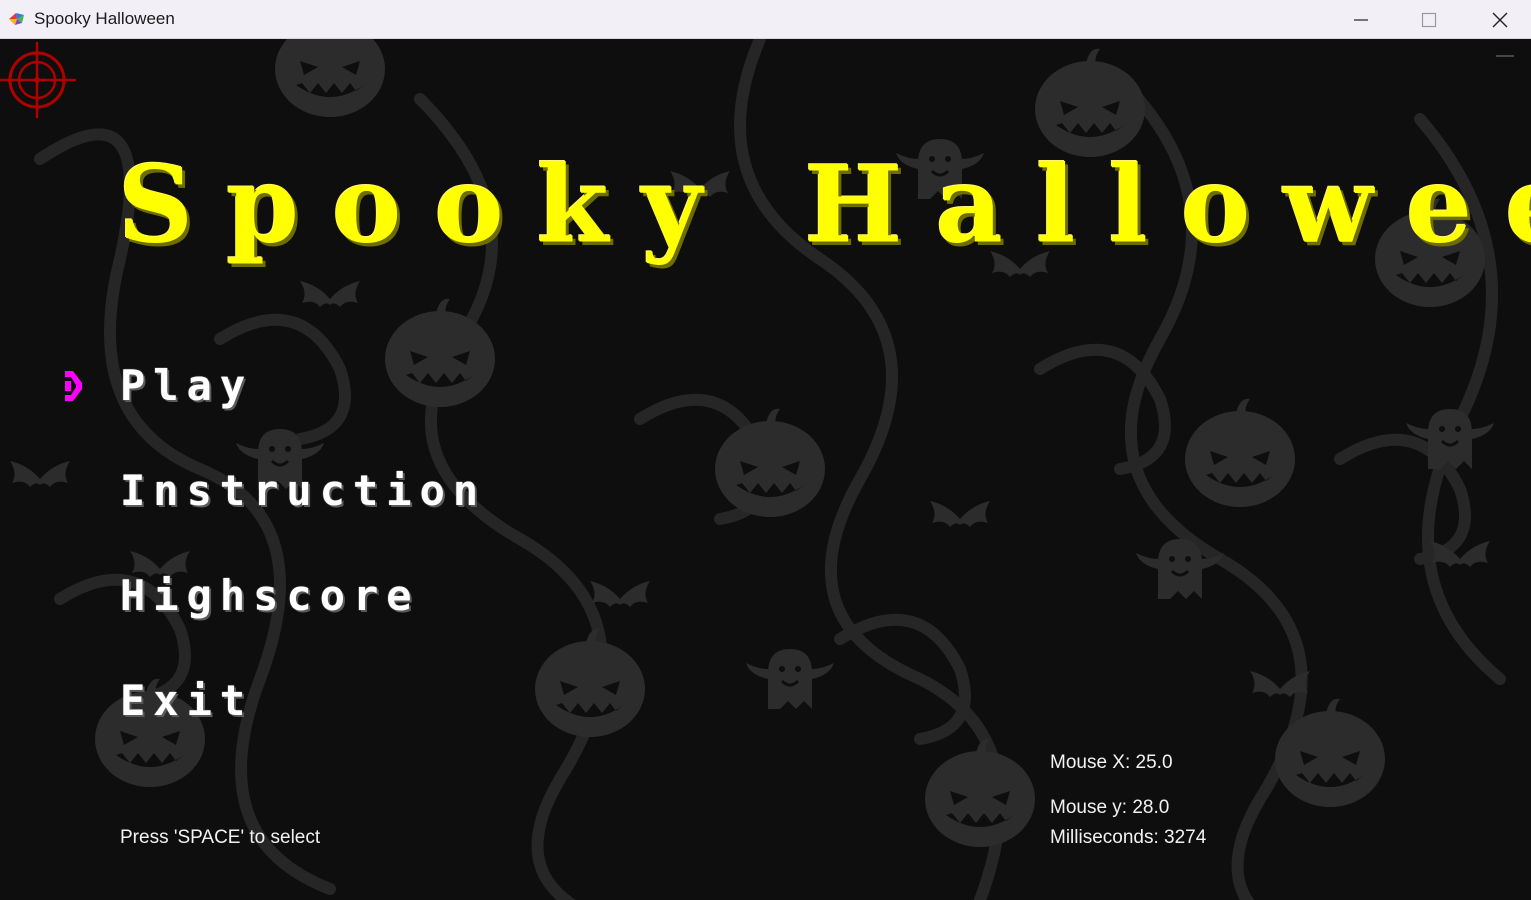 Image resolution: width=1531 pixels, height=900 pixels. What do you see at coordinates (1128, 837) in the screenshot?
I see `debug-milliseconds: Milliseconds: 3274` at bounding box center [1128, 837].